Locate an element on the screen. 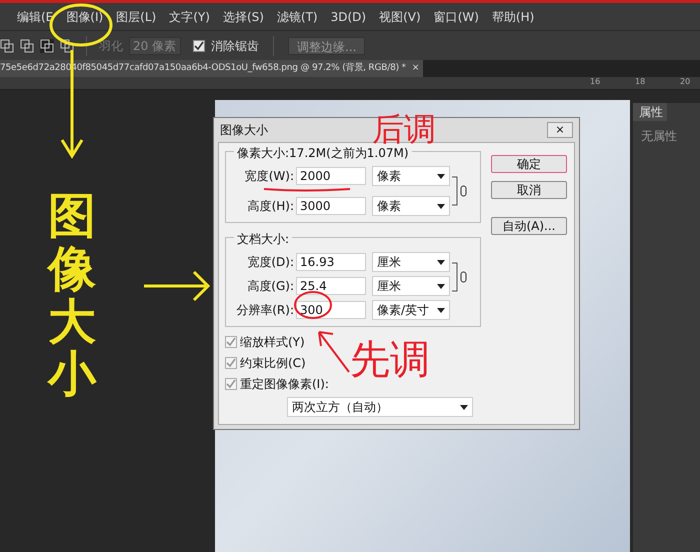 Image resolution: width=700 pixels, height=552 pixels. menu-item: 3D(D) is located at coordinates (348, 17).